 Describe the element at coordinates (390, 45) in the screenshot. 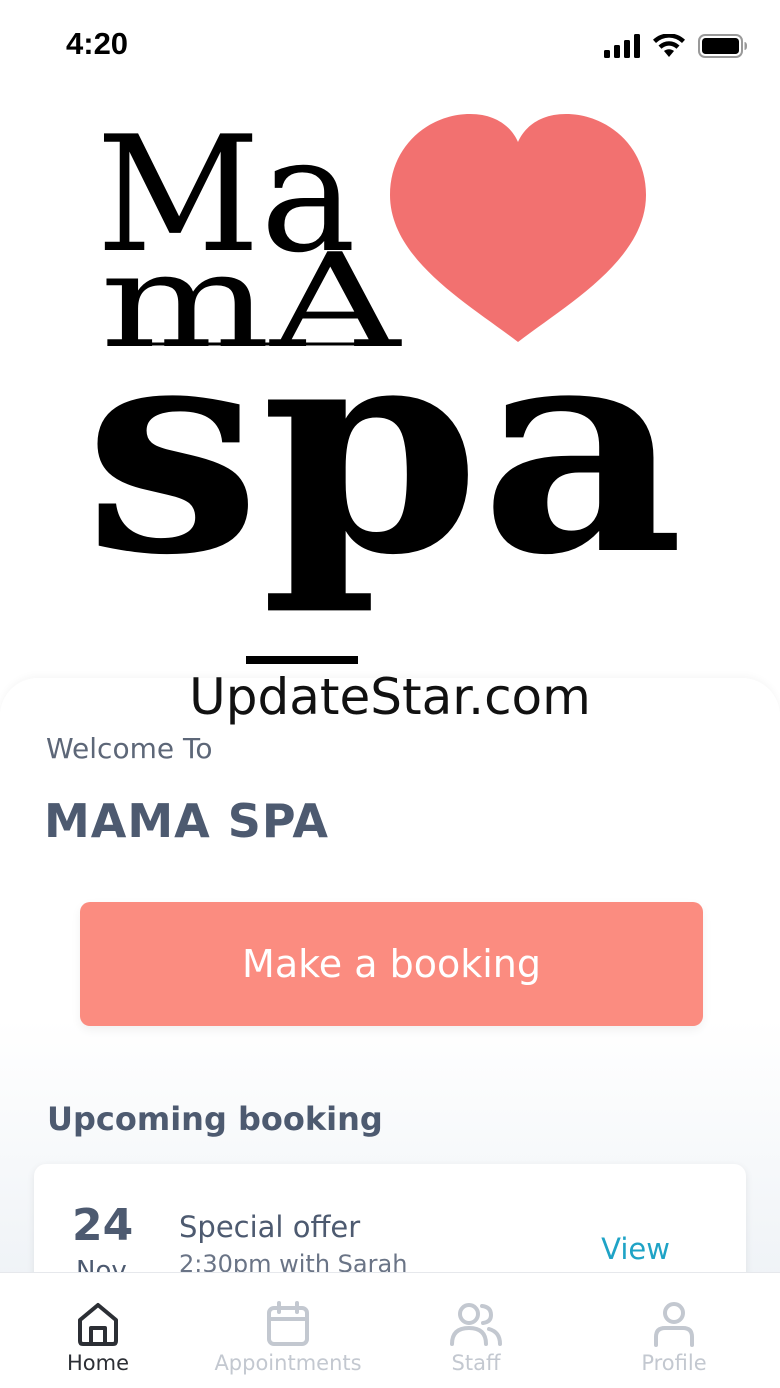

I see `status-bar: 4:20` at that location.